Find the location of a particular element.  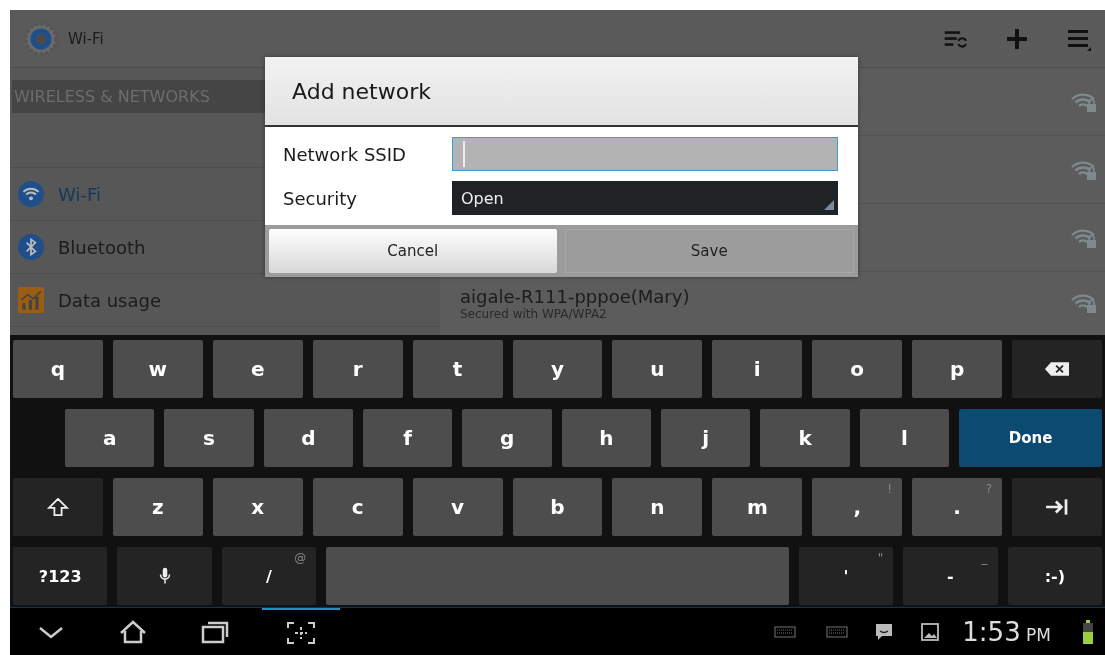

security-dropdown: Open is located at coordinates (645, 198).